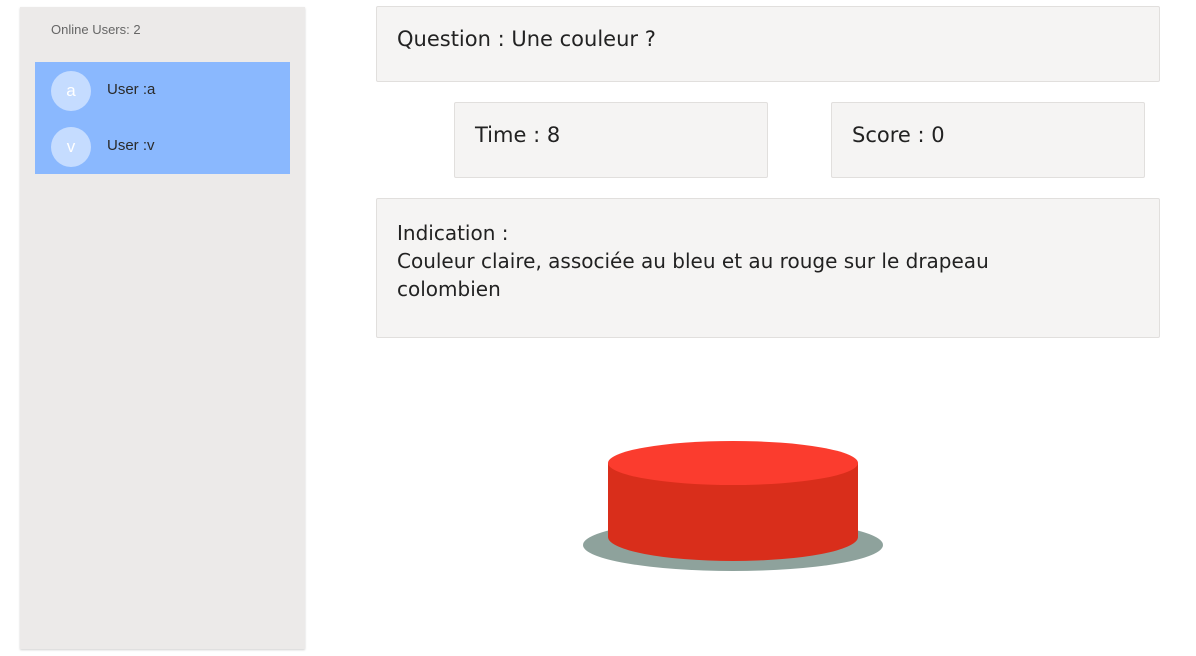 This screenshot has height=656, width=1196. I want to click on score-text: Score : 0, so click(898, 135).